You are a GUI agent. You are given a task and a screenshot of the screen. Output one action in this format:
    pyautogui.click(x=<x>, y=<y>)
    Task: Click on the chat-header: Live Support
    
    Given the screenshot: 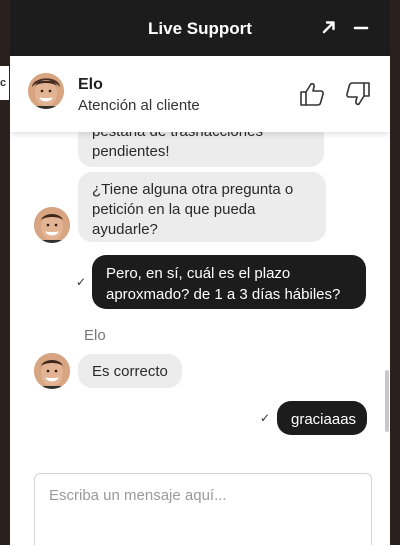 What is the action you would take?
    pyautogui.click(x=200, y=28)
    